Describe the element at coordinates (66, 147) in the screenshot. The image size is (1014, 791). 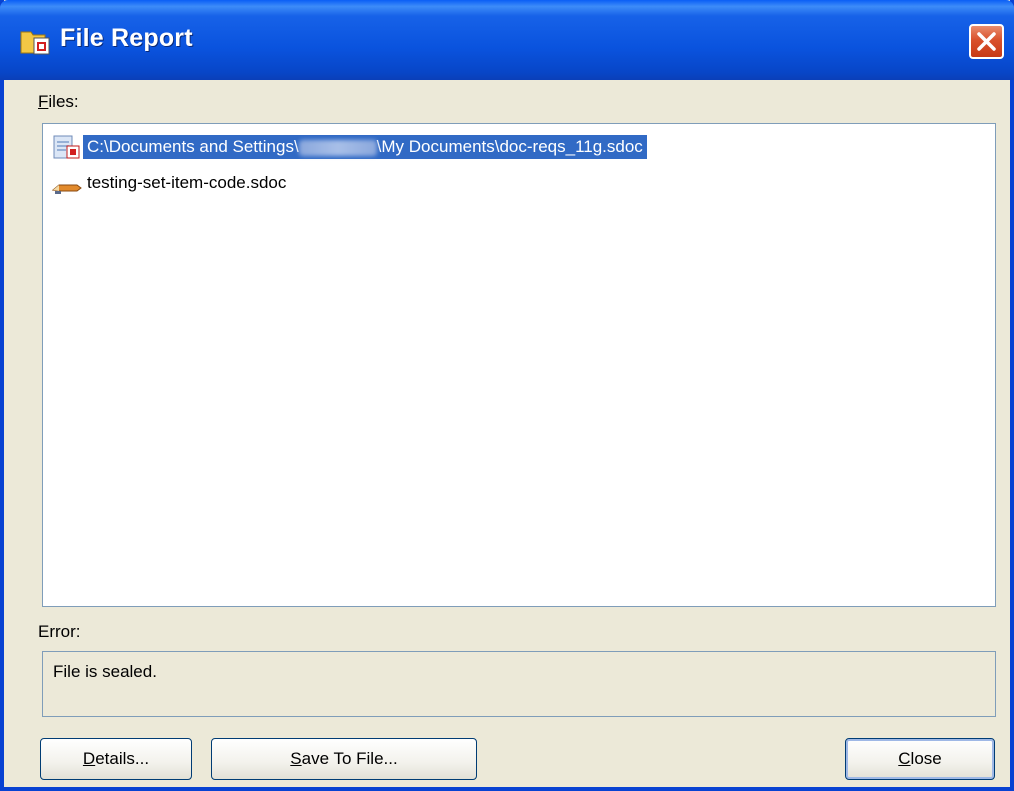
I see `sealed-document-icon` at that location.